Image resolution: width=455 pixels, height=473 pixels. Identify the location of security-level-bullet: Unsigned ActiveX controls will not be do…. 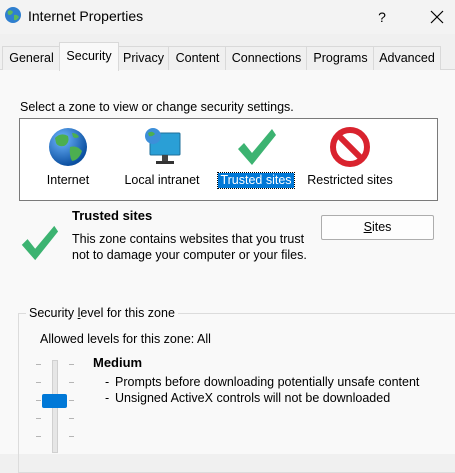
(265, 398).